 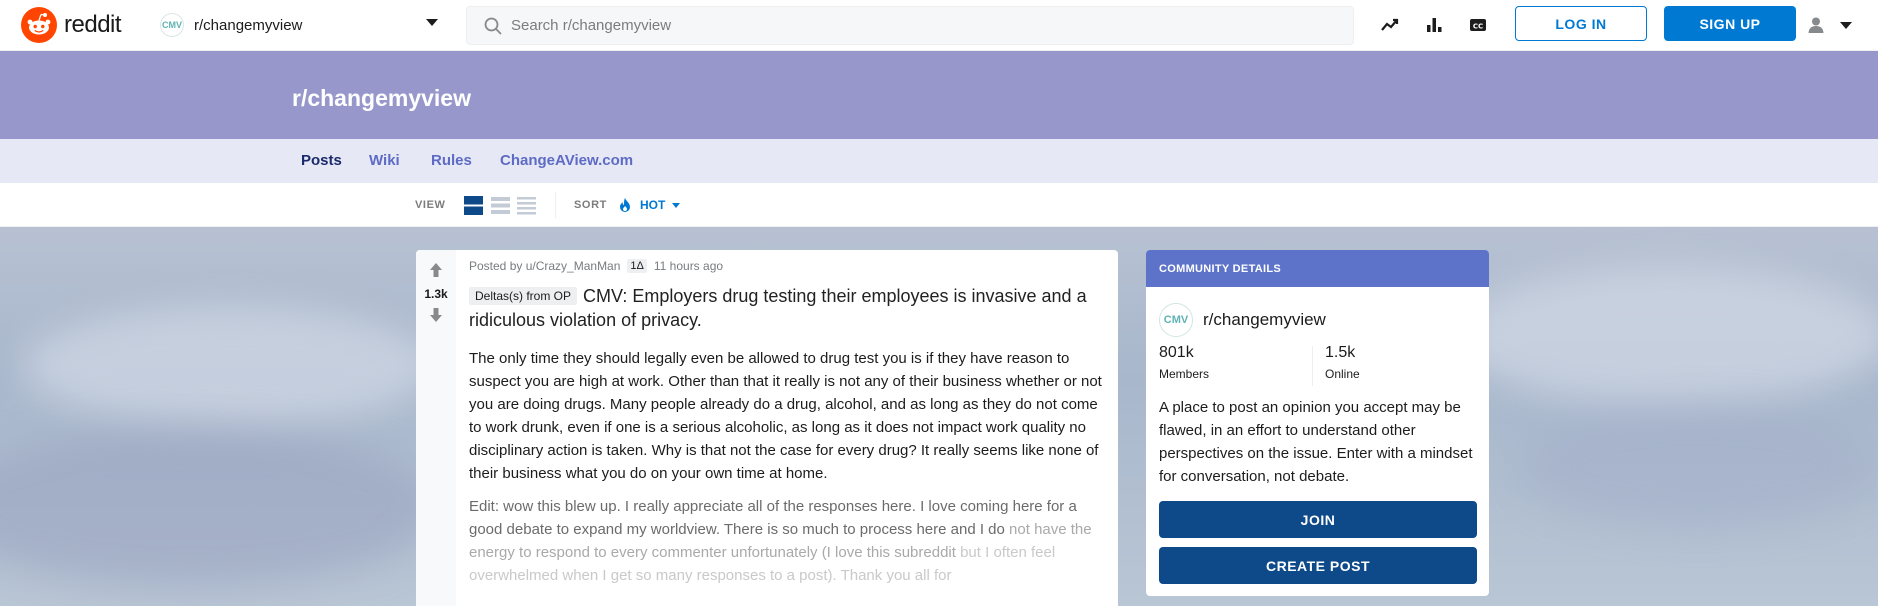 I want to click on members-count: 801k, so click(x=1176, y=352).